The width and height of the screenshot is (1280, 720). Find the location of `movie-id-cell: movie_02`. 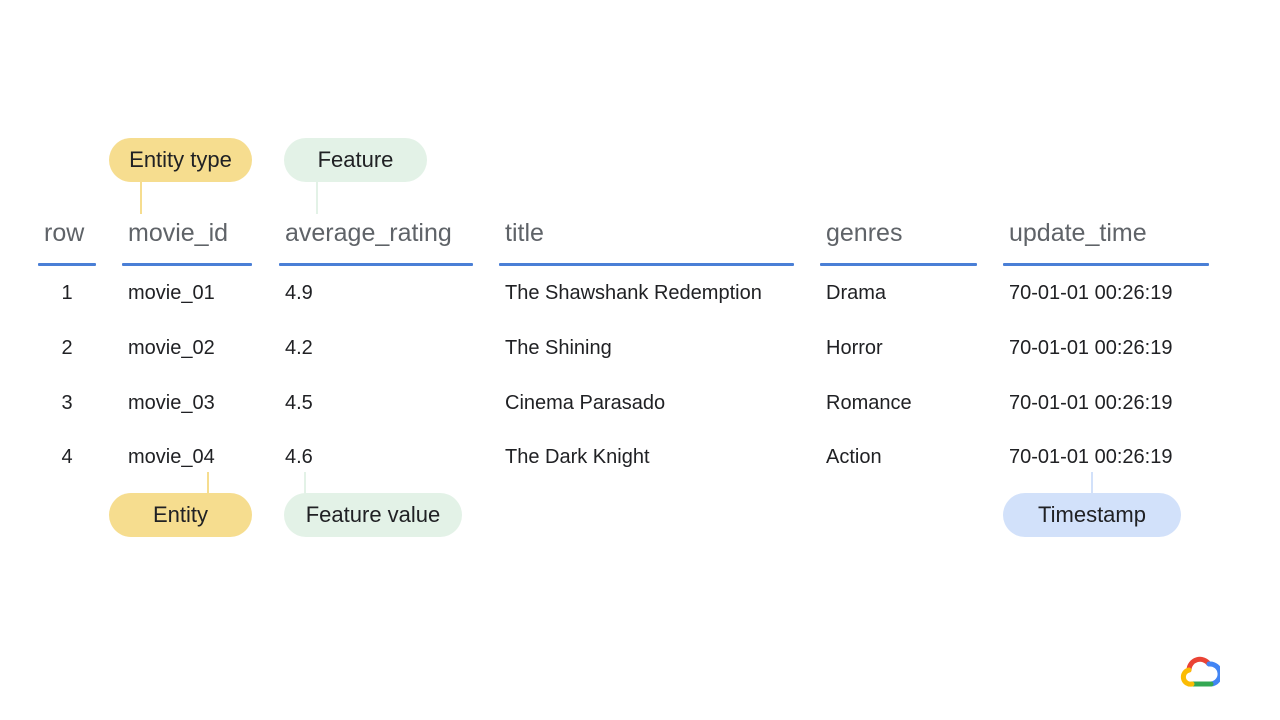

movie-id-cell: movie_02 is located at coordinates (171, 348).